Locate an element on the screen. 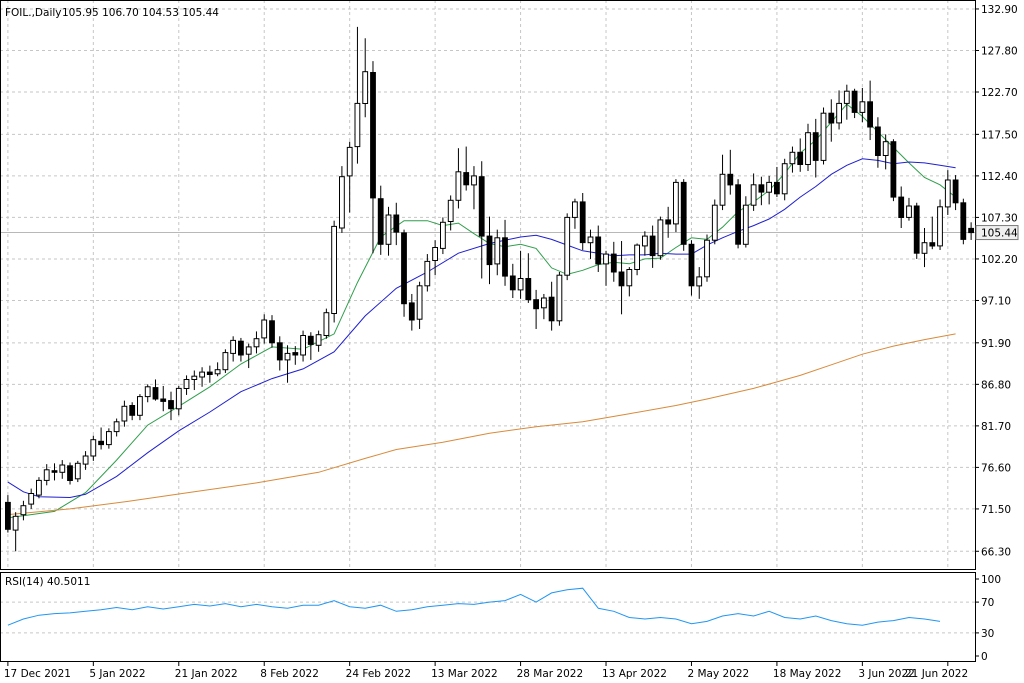 This screenshot has height=683, width=1024. rsi-label: RSI(14) 40.5011 is located at coordinates (47, 582).